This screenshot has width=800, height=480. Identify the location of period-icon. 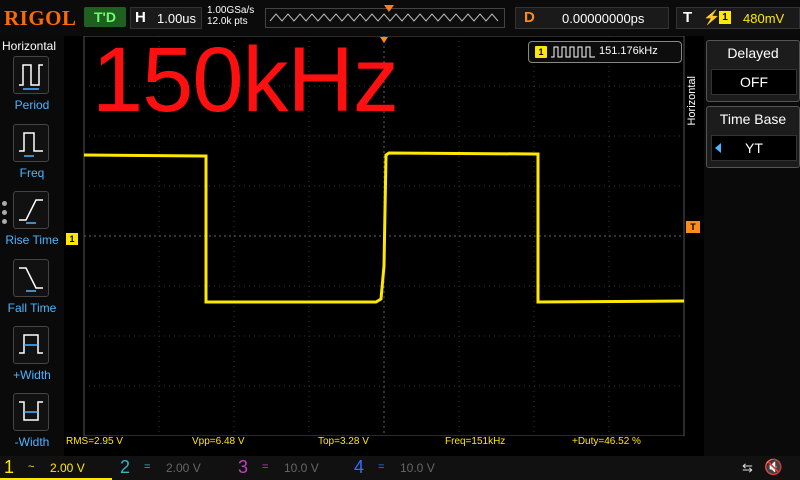
(31, 75).